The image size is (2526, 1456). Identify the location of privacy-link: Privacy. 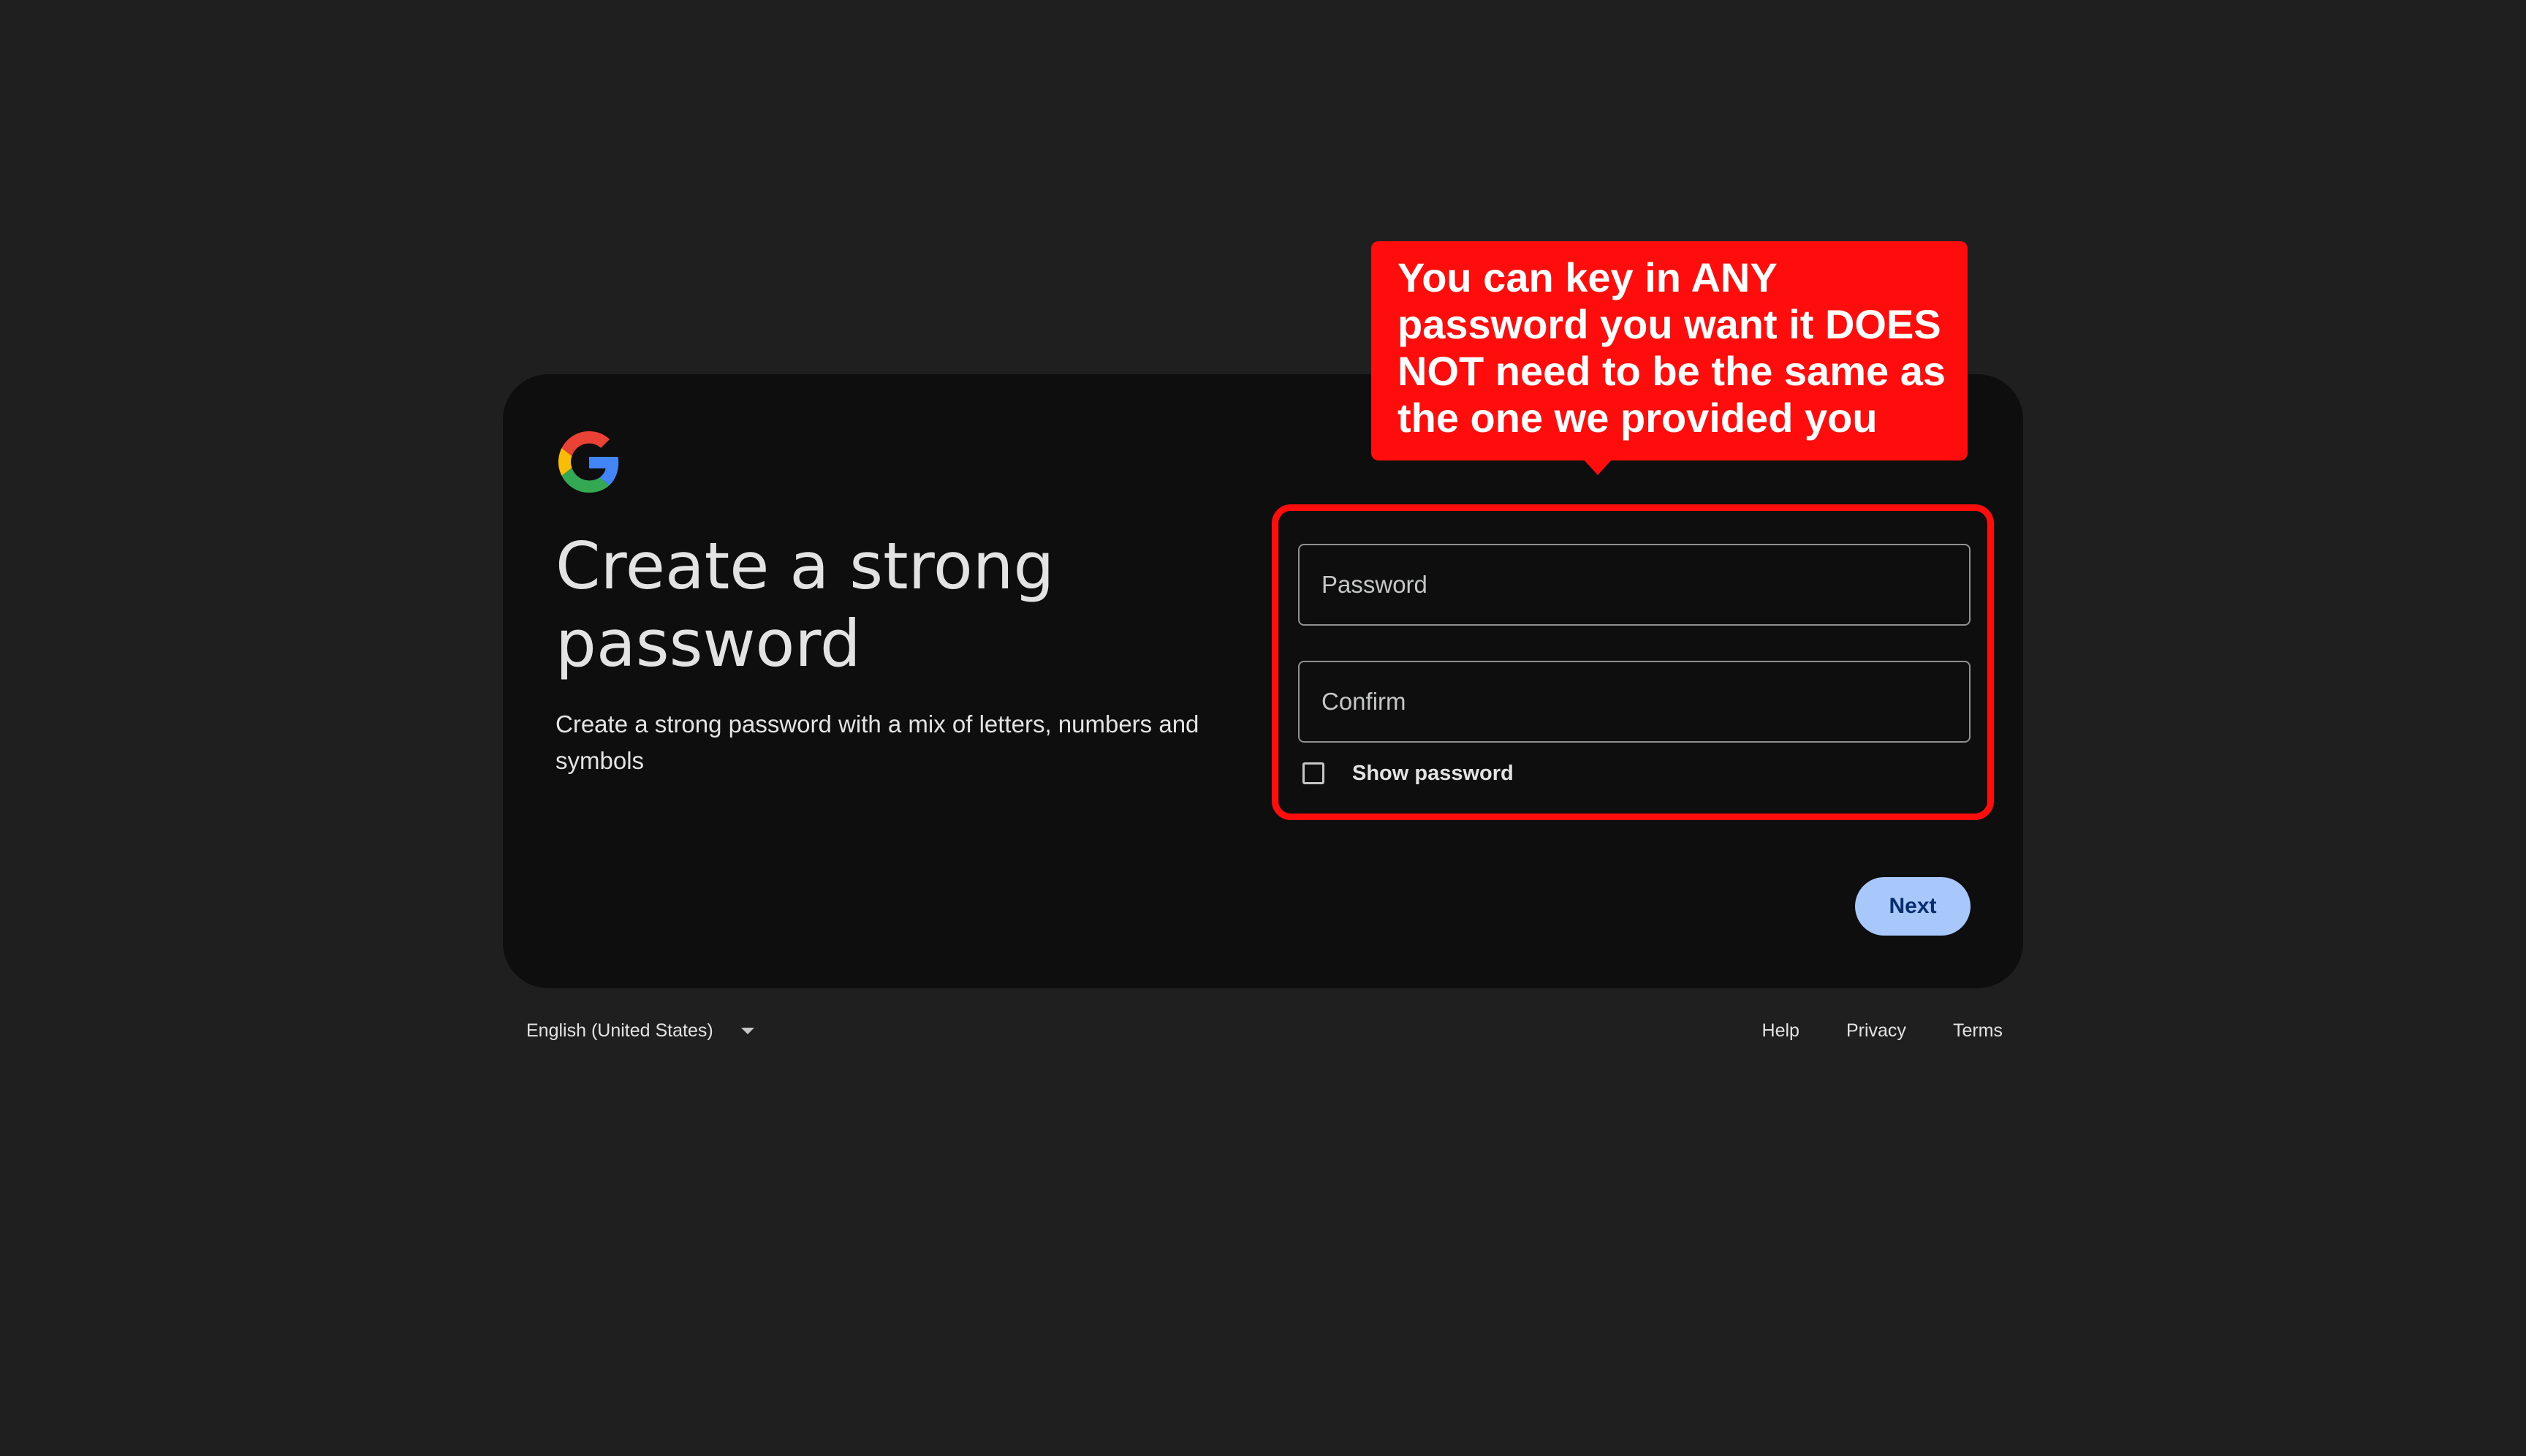
(1876, 1031).